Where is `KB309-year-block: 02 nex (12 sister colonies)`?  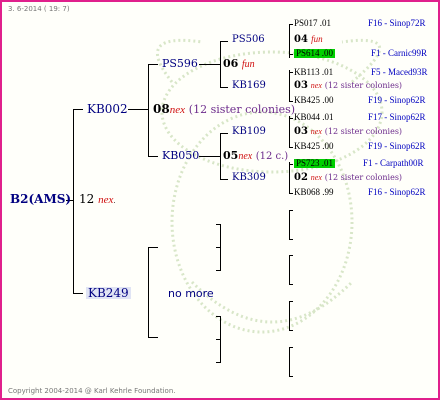
KB309-year-block: 02 nex (12 sister colonies) is located at coordinates (348, 178).